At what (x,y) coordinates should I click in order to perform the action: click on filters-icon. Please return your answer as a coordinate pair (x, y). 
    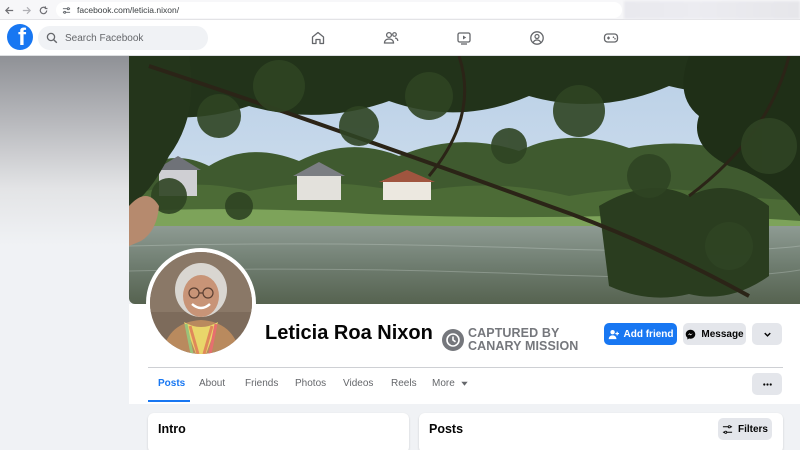
    Looking at the image, I should click on (727, 429).